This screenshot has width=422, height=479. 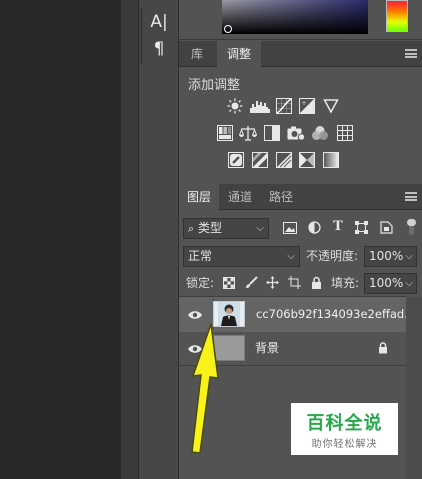 I want to click on levels-icon, so click(x=260, y=106).